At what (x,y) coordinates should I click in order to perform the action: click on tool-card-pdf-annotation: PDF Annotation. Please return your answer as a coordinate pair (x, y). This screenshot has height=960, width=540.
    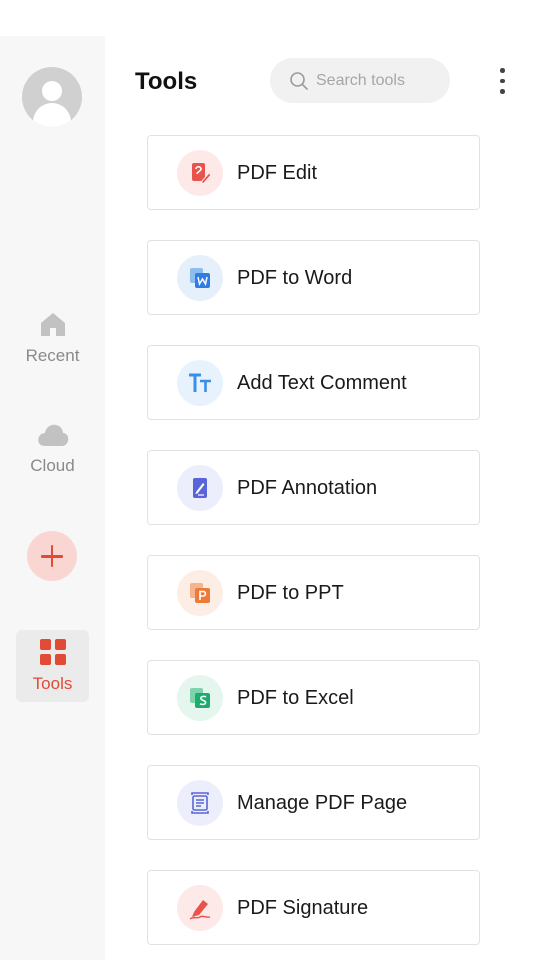
    Looking at the image, I should click on (313, 487).